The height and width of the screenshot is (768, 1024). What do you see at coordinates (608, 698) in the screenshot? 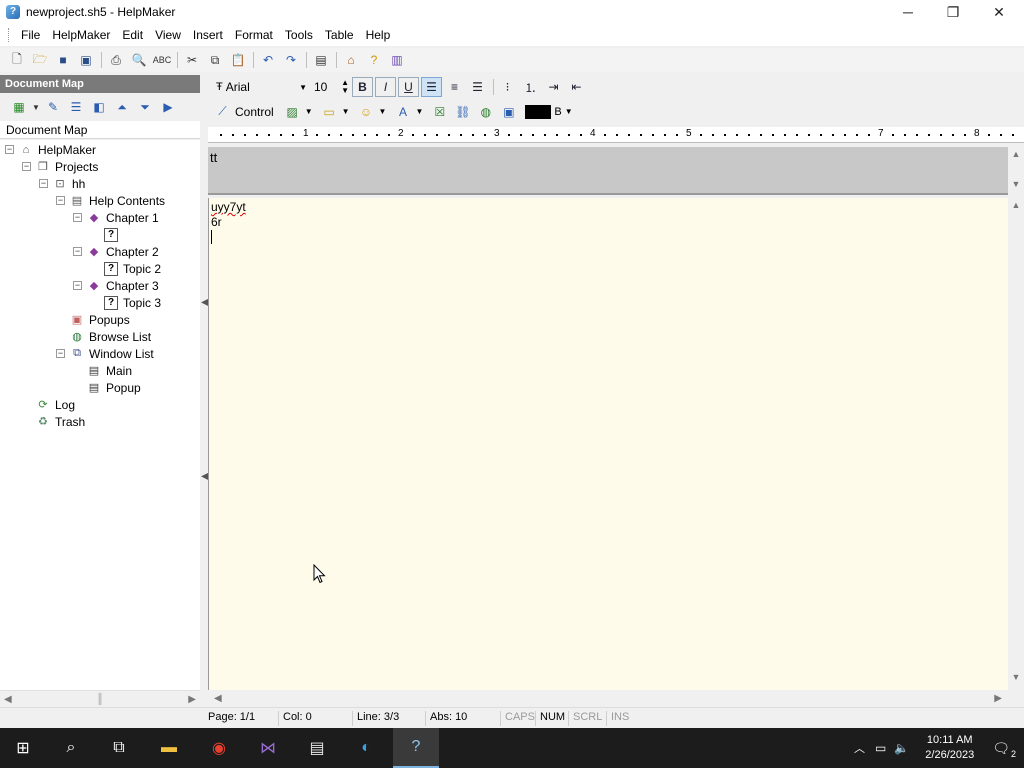
I see `editor-horizontal-scrollbar: ◀ ▶` at bounding box center [608, 698].